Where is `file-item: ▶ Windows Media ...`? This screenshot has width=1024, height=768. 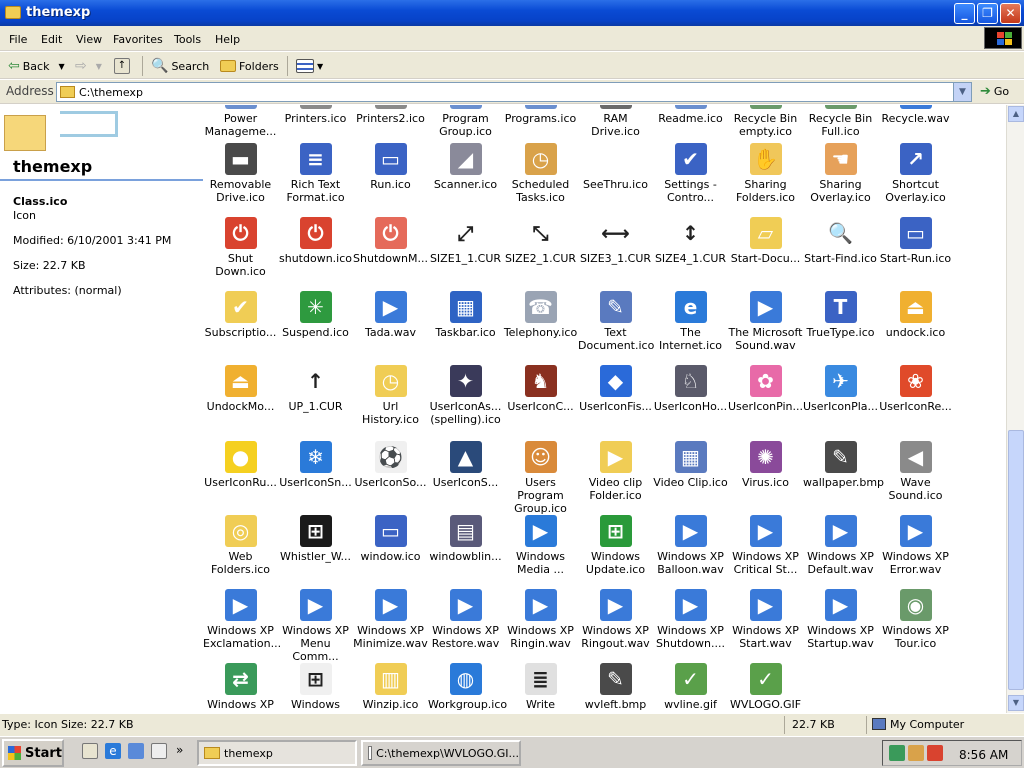
file-item: ▶ Windows Media ... is located at coordinates (540, 545).